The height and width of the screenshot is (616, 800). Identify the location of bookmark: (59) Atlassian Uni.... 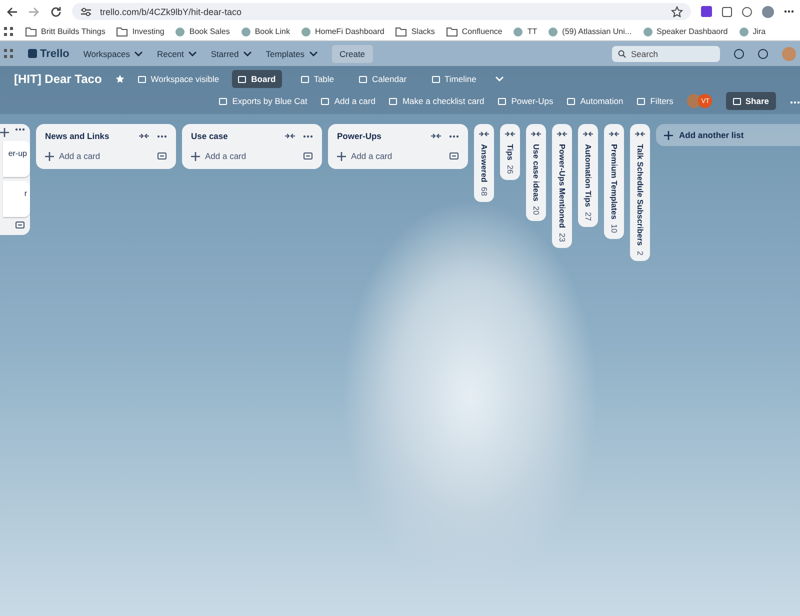
(590, 31).